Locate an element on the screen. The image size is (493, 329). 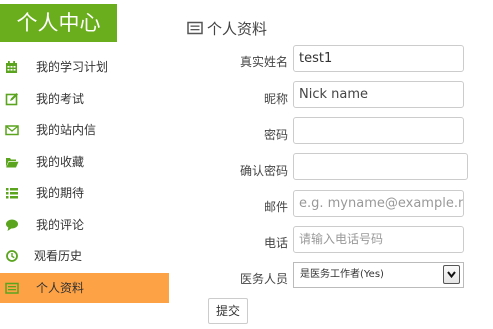
confirm-password-label: 确认密码 is located at coordinates (263, 171).